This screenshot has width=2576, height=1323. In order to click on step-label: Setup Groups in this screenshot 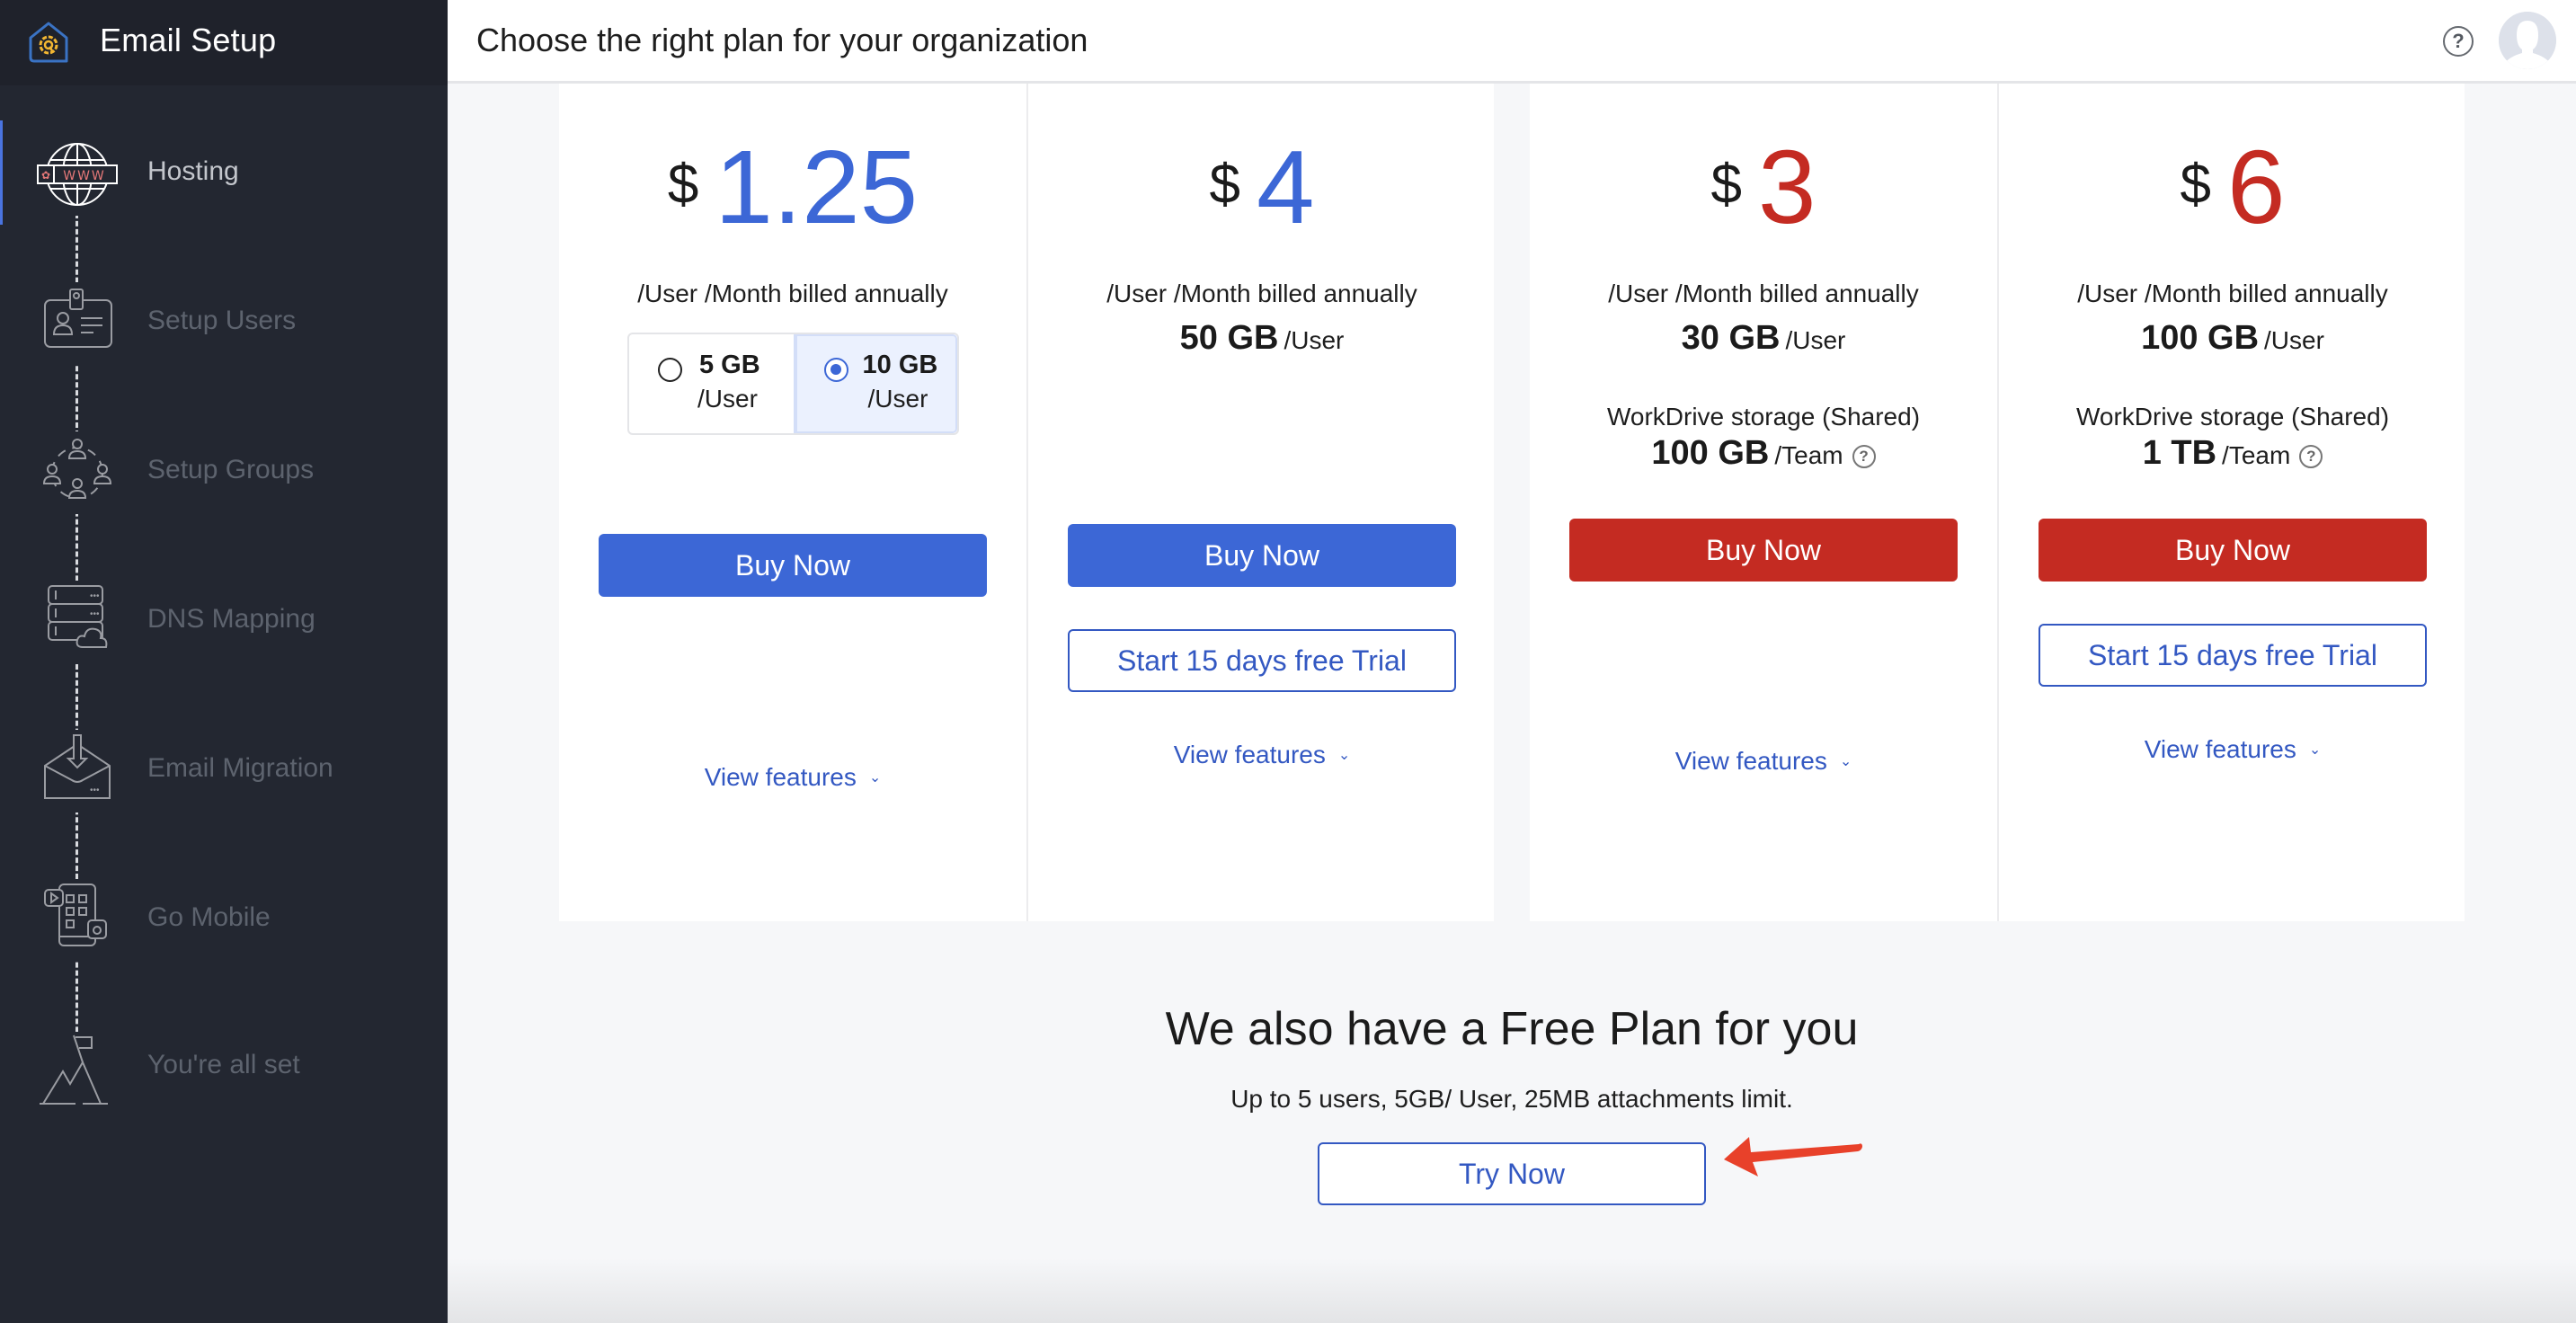, I will do `click(231, 469)`.